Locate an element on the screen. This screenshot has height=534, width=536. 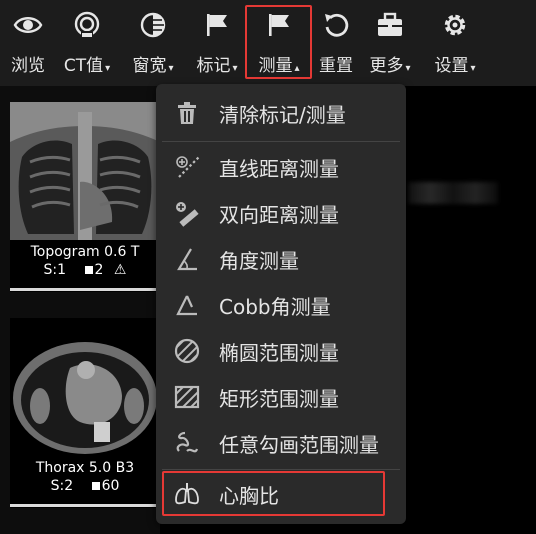
rectangle-icon is located at coordinates (187, 397).